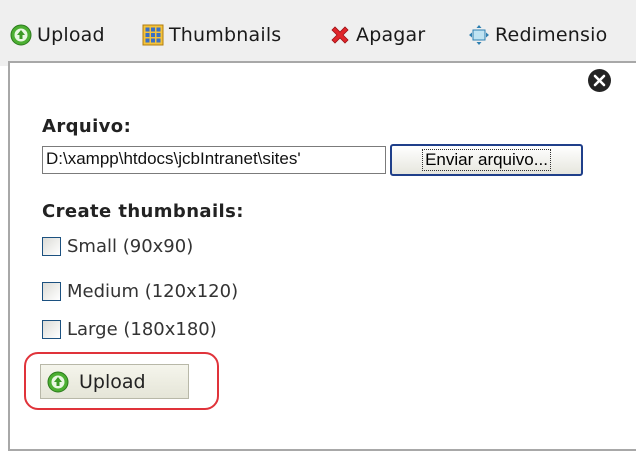  What do you see at coordinates (340, 35) in the screenshot?
I see `delete-icon` at bounding box center [340, 35].